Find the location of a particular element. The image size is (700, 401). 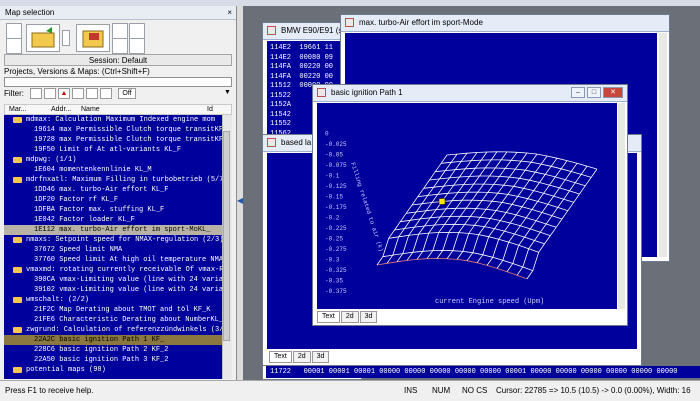

tree-map-item: 1E604 momentenkennlinie KL_M is located at coordinates (113, 170).